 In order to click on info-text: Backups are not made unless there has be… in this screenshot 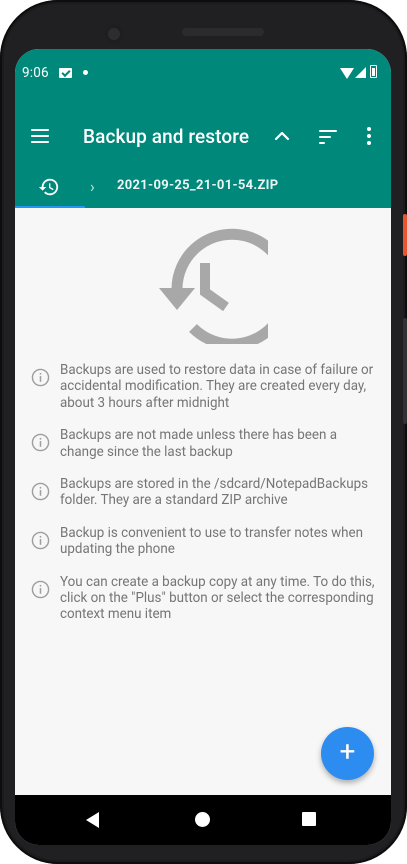, I will do `click(198, 444)`.